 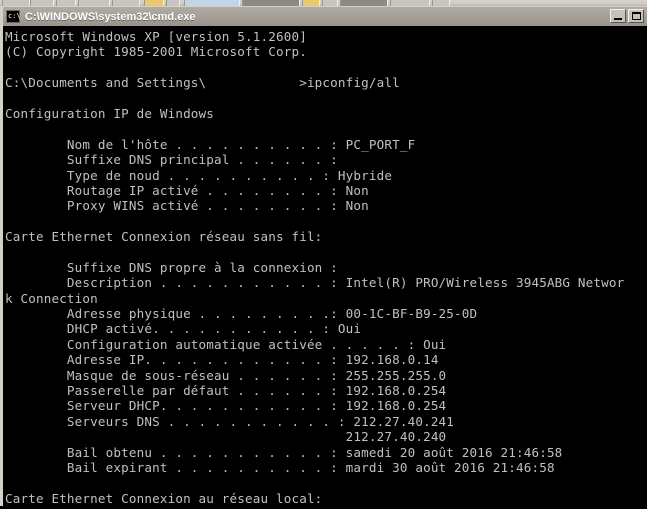 I want to click on console-line: k Connection, so click(x=51, y=298).